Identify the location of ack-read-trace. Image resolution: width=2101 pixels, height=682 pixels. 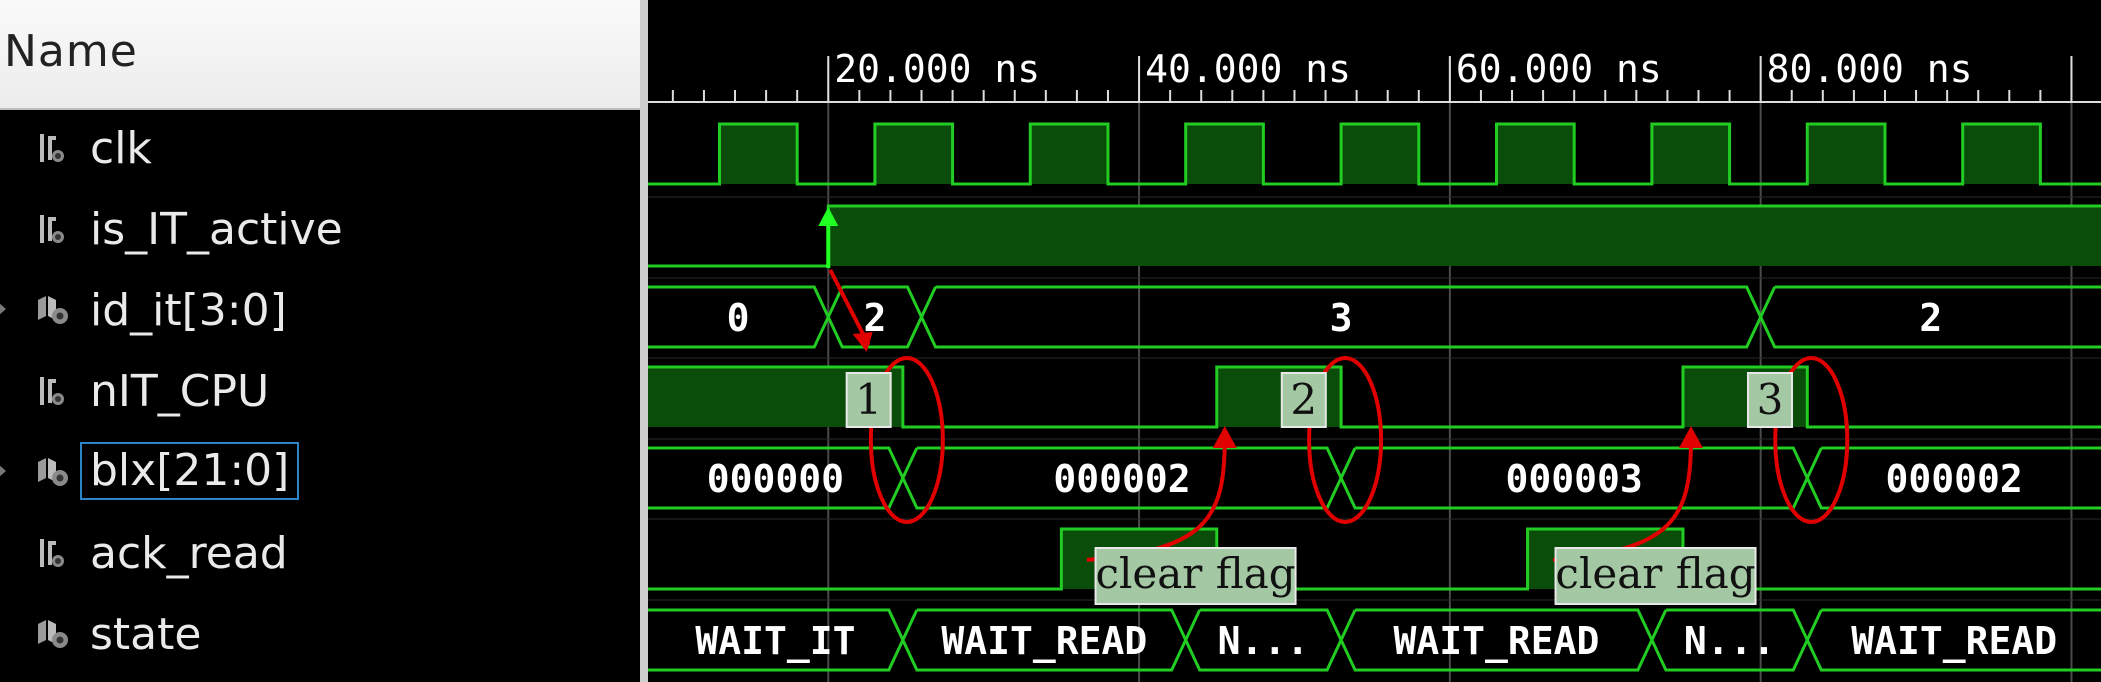
(1374, 559).